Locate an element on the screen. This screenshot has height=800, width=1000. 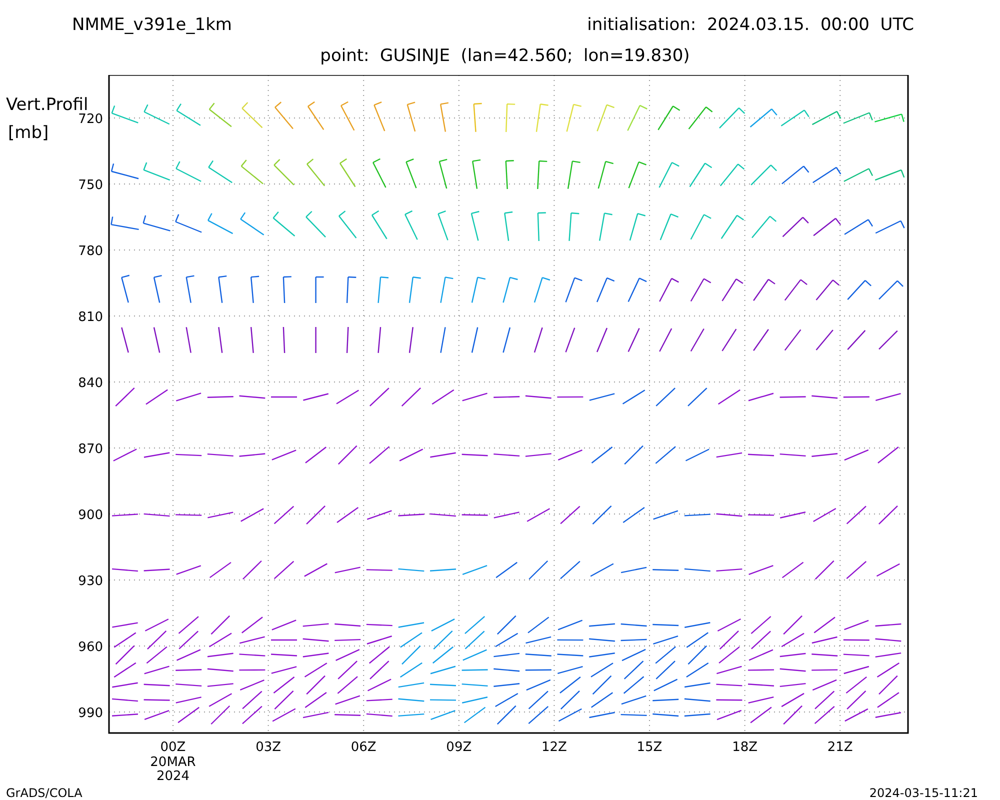
y-axis-title: Vert.Profil is located at coordinates (47, 105).